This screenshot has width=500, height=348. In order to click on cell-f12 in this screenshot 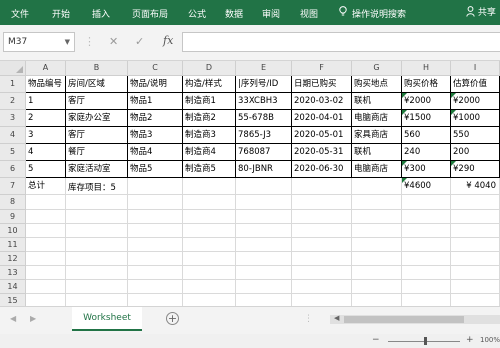, I will do `click(322, 259)`.